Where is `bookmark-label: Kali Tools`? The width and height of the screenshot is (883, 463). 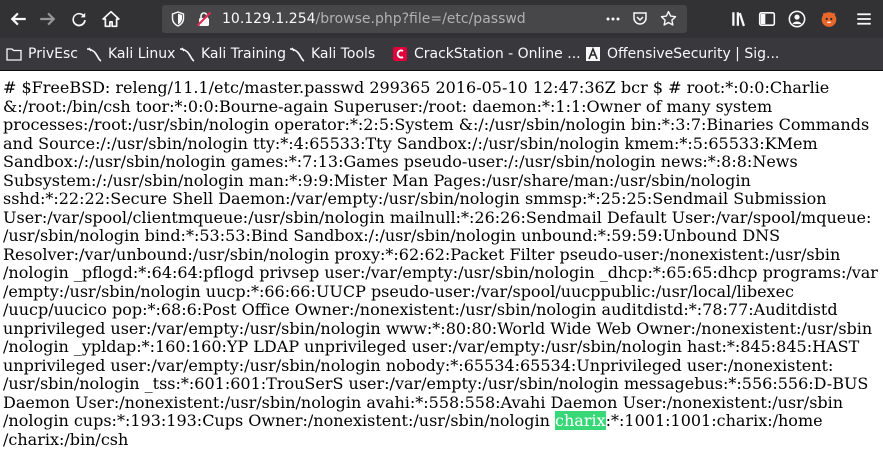
bookmark-label: Kali Tools is located at coordinates (343, 54).